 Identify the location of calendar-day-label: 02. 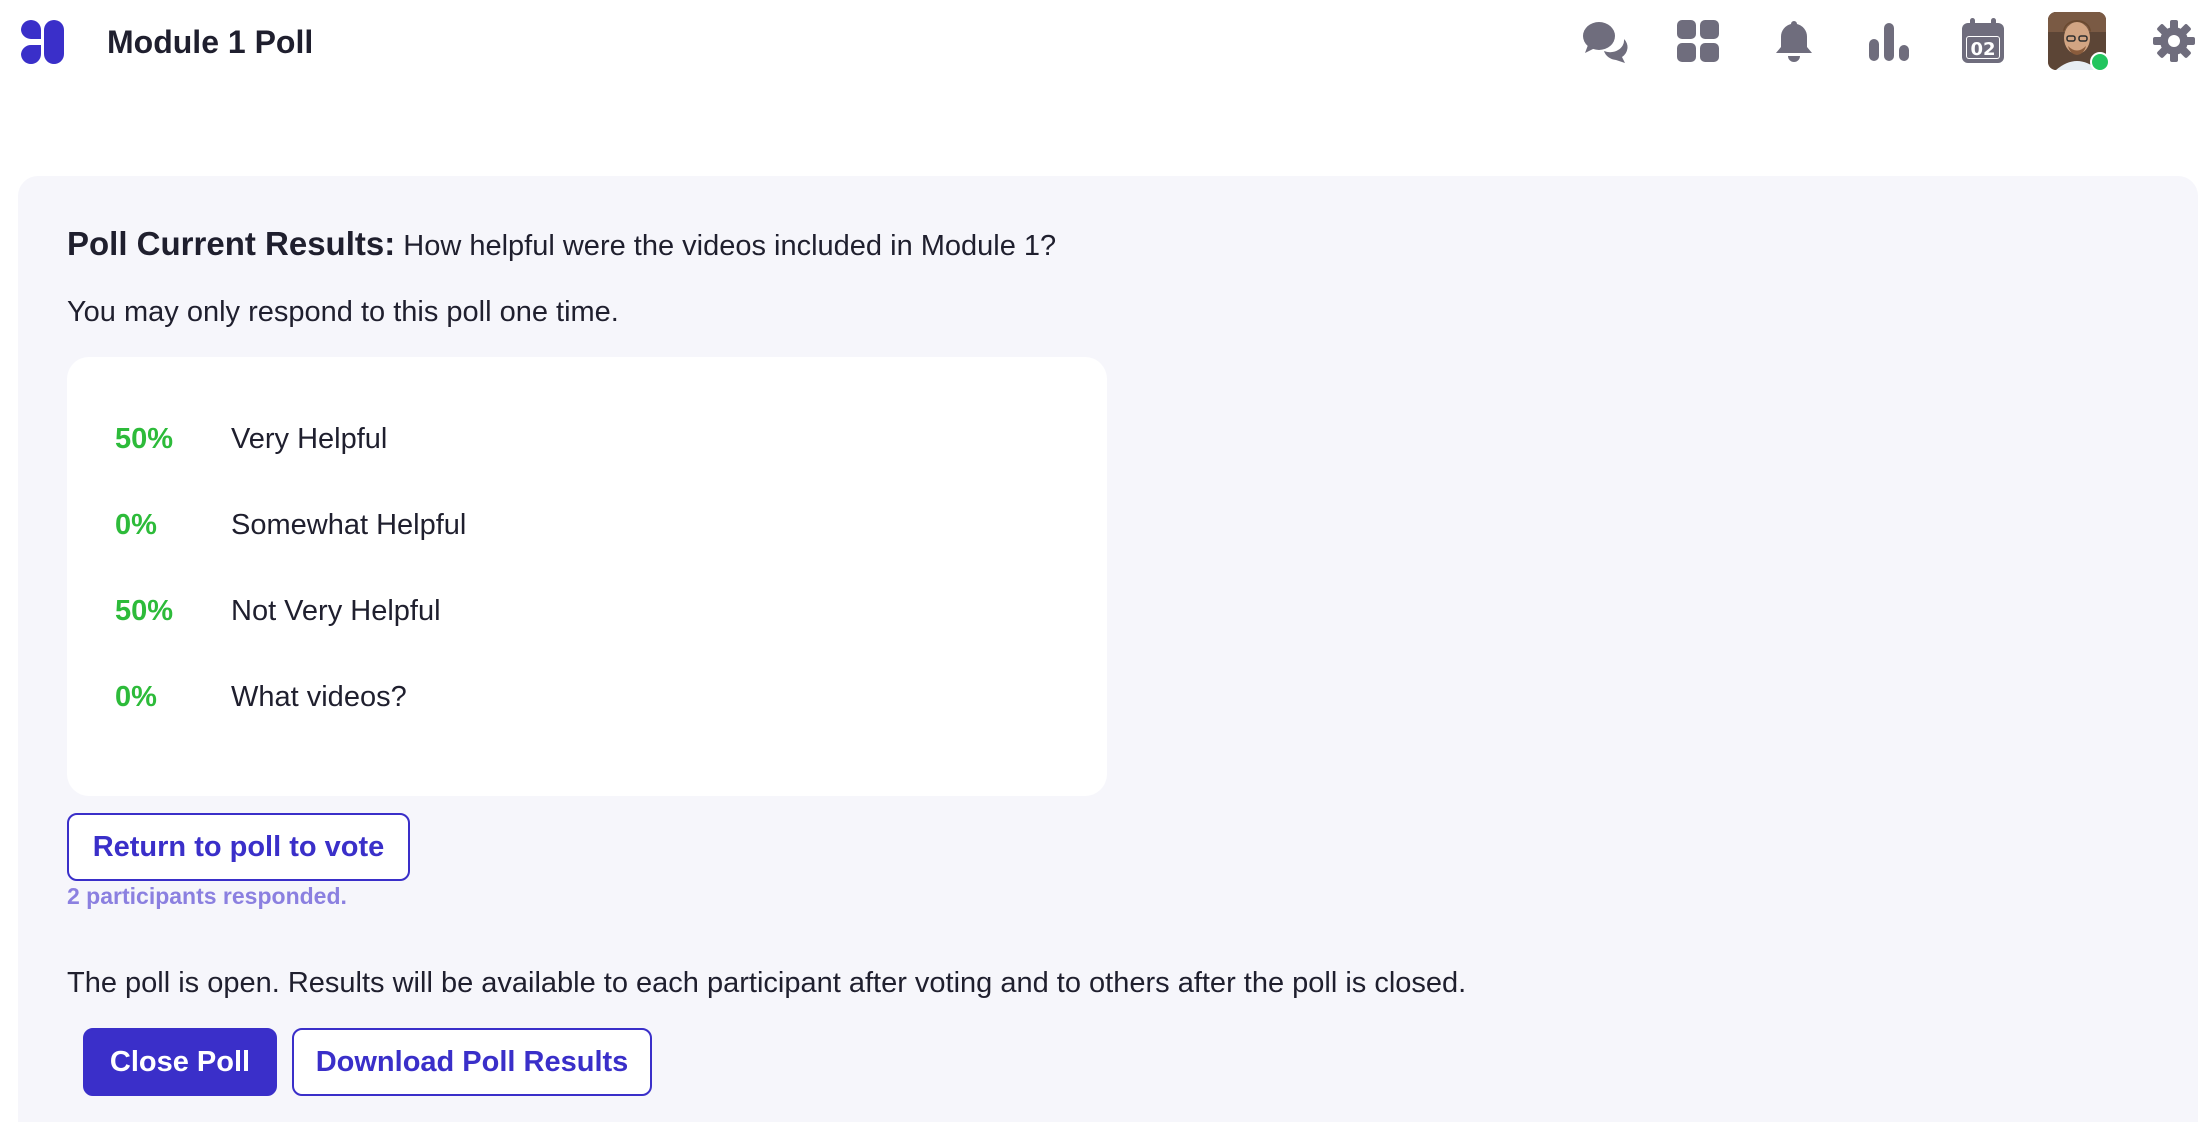
(1982, 49).